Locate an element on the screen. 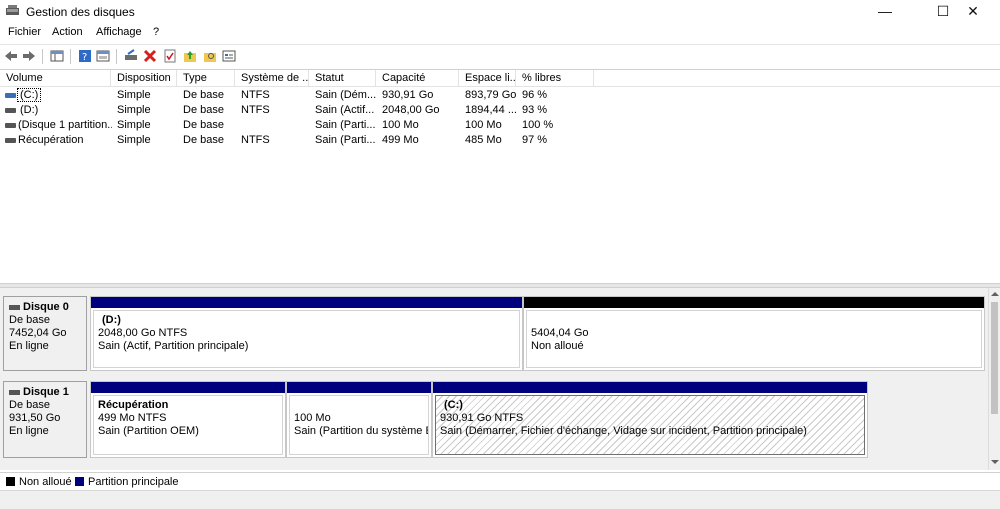 Image resolution: width=1000 pixels, height=509 pixels. back-icon is located at coordinates (11, 56).